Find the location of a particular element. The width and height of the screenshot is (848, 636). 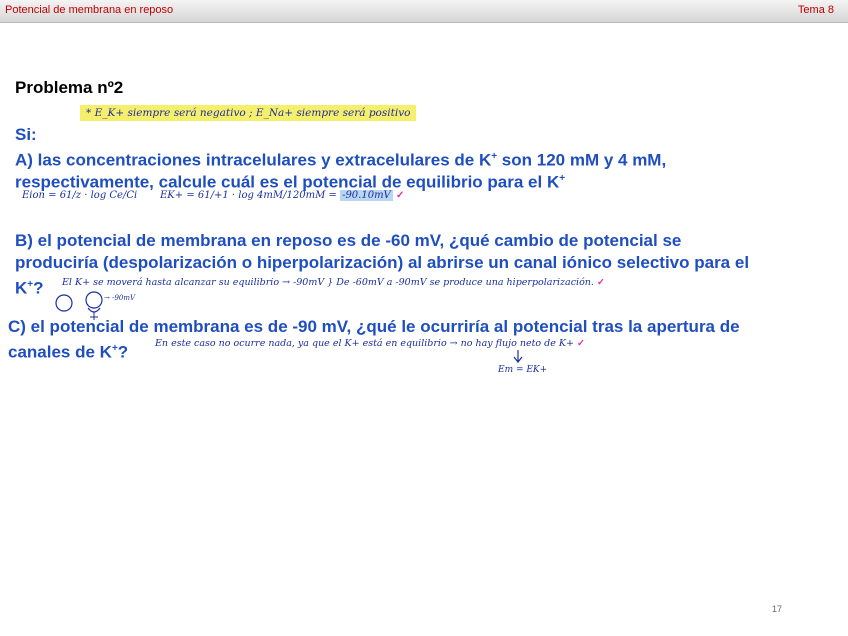

si-label: Si: is located at coordinates (26, 134).